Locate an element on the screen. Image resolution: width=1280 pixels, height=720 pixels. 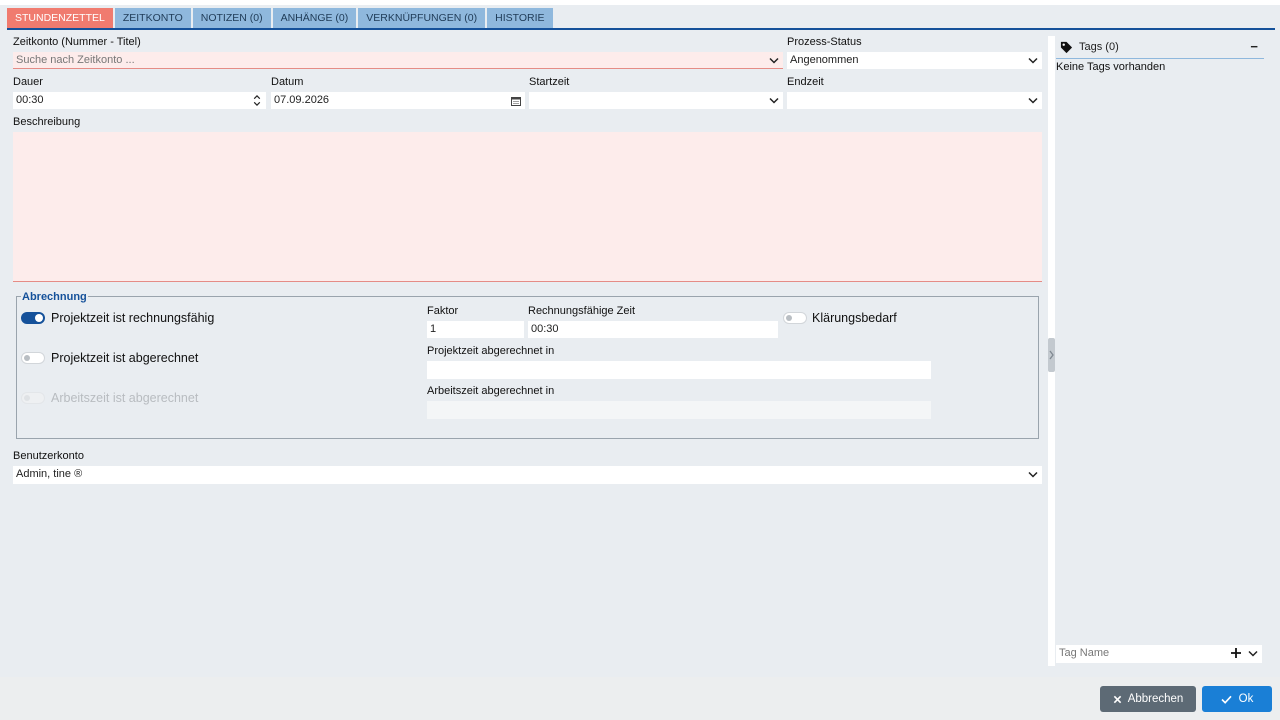
billable-time-label: Rechnungsfähige Zeit is located at coordinates (582, 311).